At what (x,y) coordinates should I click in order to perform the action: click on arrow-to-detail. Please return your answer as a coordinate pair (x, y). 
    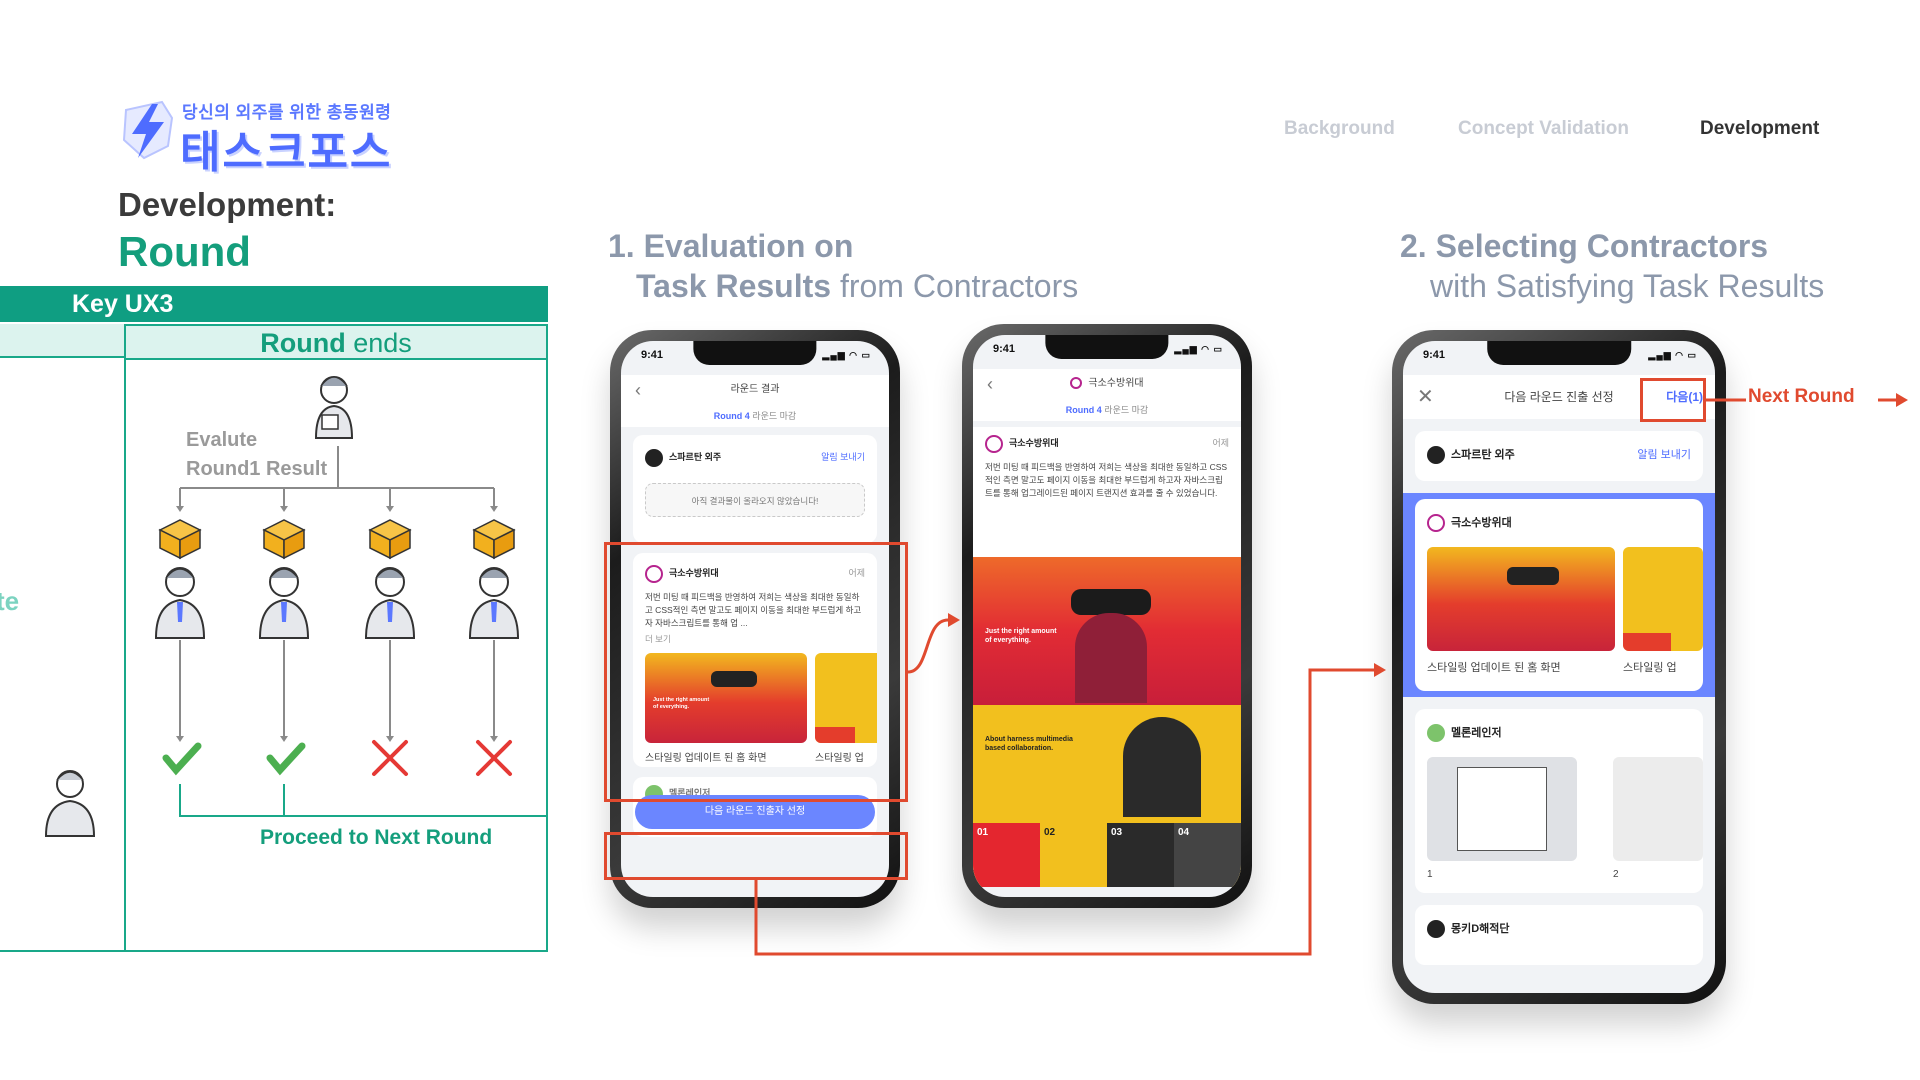
    Looking at the image, I should click on (928, 646).